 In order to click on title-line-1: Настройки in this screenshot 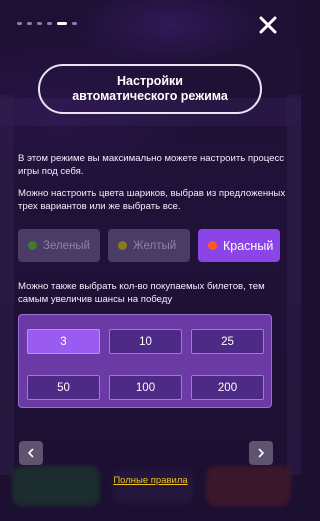, I will do `click(150, 81)`.